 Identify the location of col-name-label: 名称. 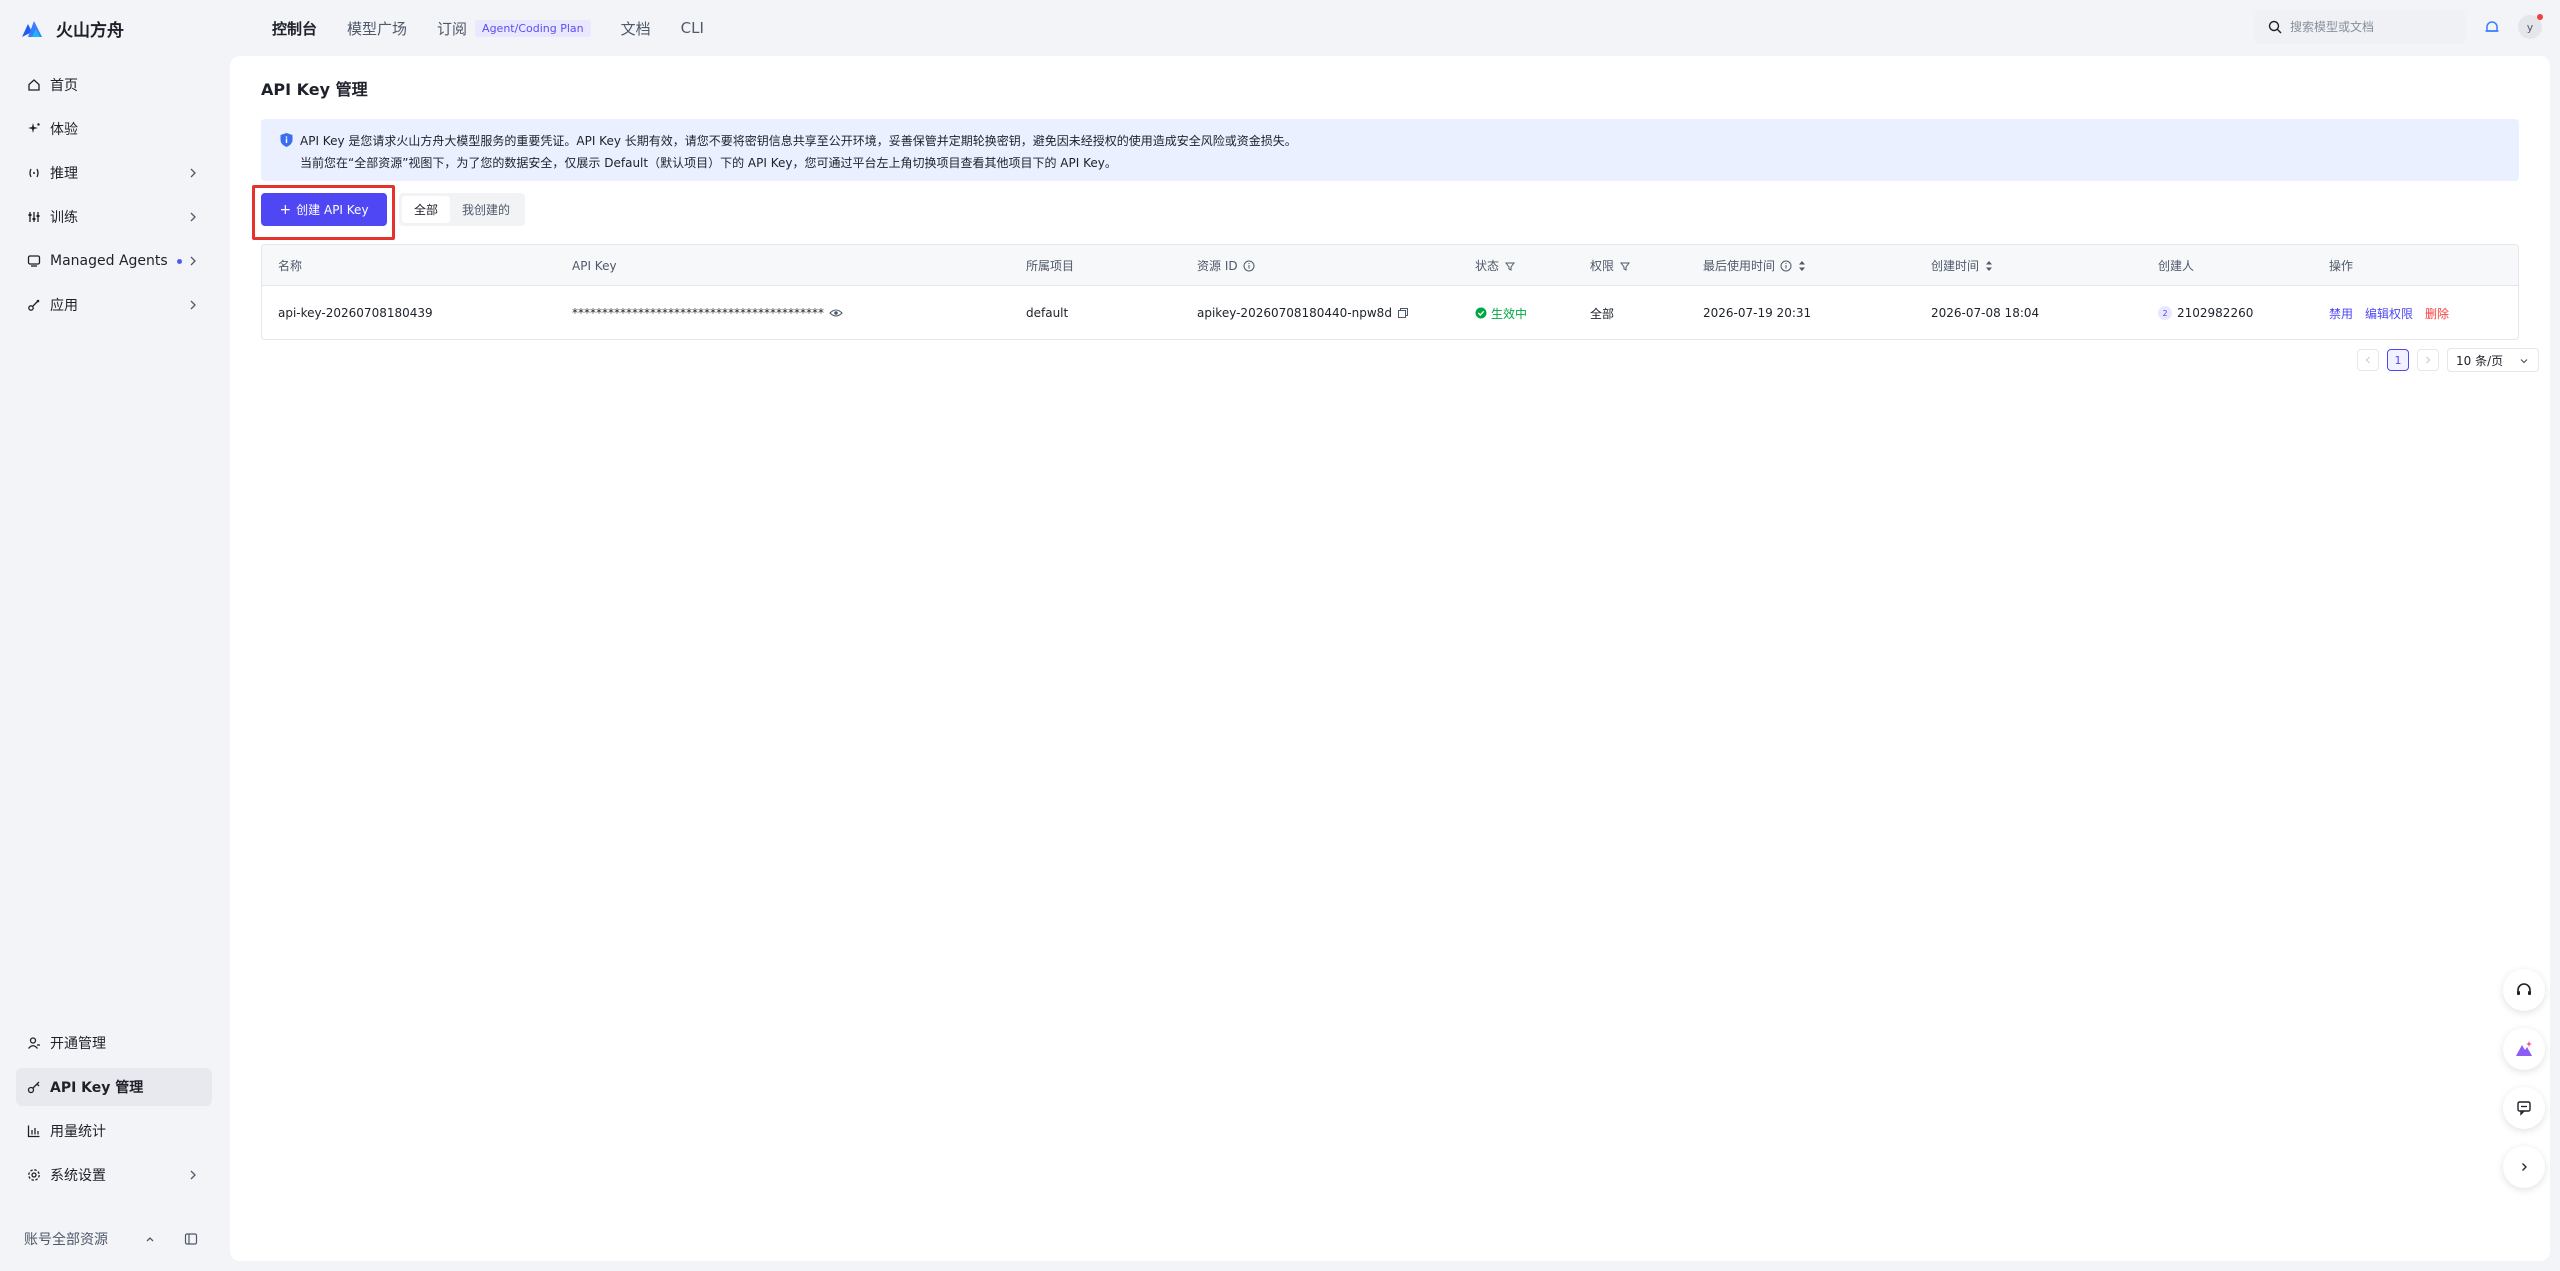
(290, 266).